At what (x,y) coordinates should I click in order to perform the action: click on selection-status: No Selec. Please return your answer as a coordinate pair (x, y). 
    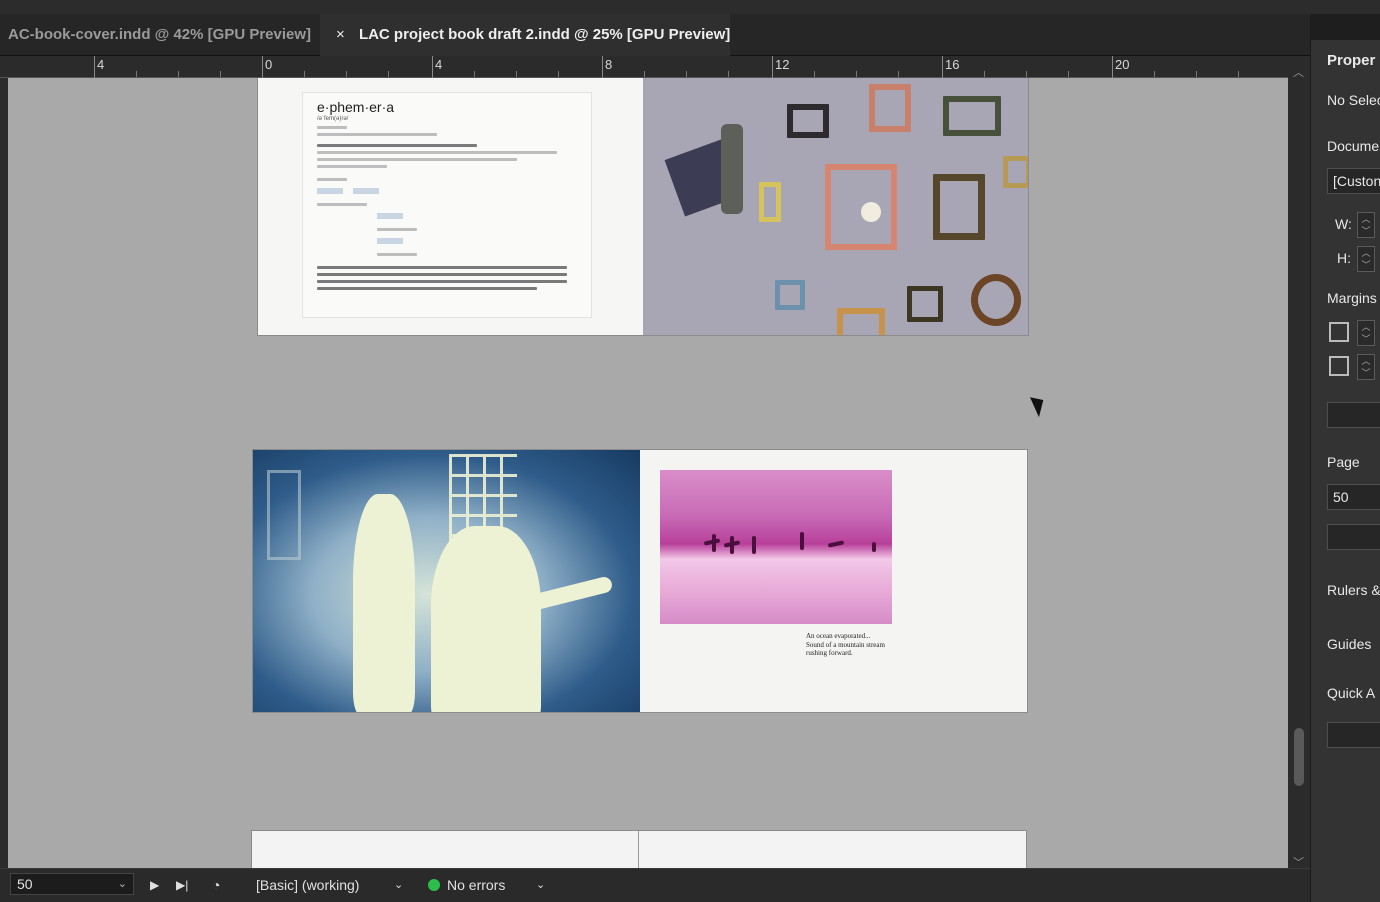
    Looking at the image, I should click on (1353, 100).